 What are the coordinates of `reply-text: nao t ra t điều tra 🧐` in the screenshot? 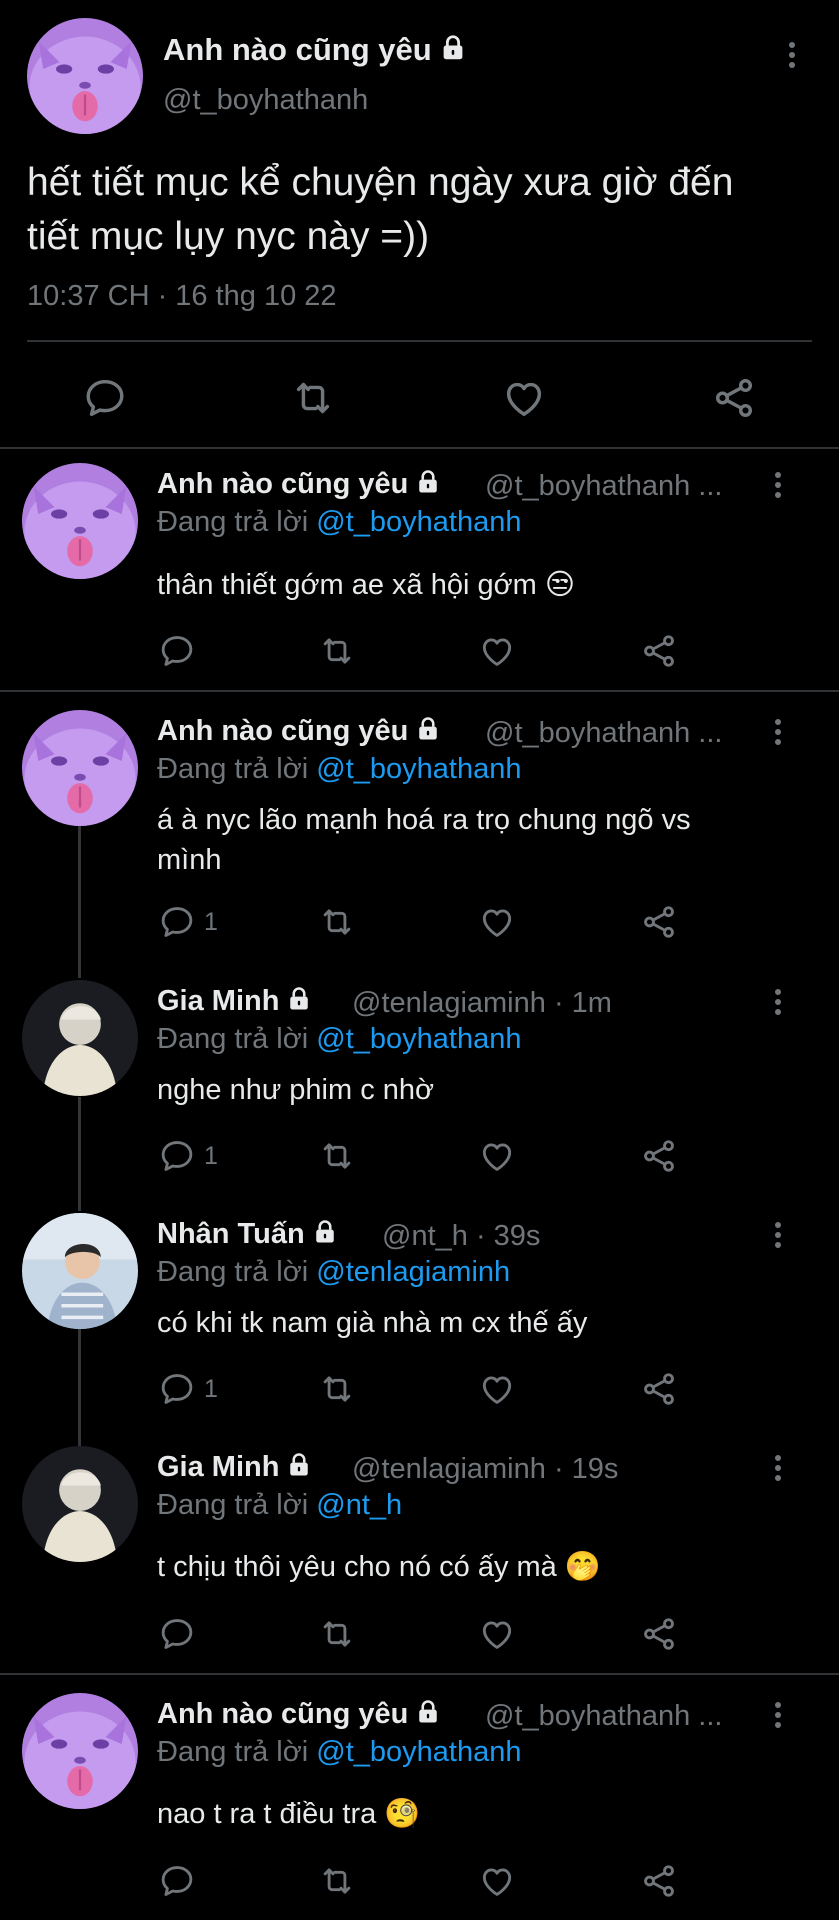 It's located at (289, 1814).